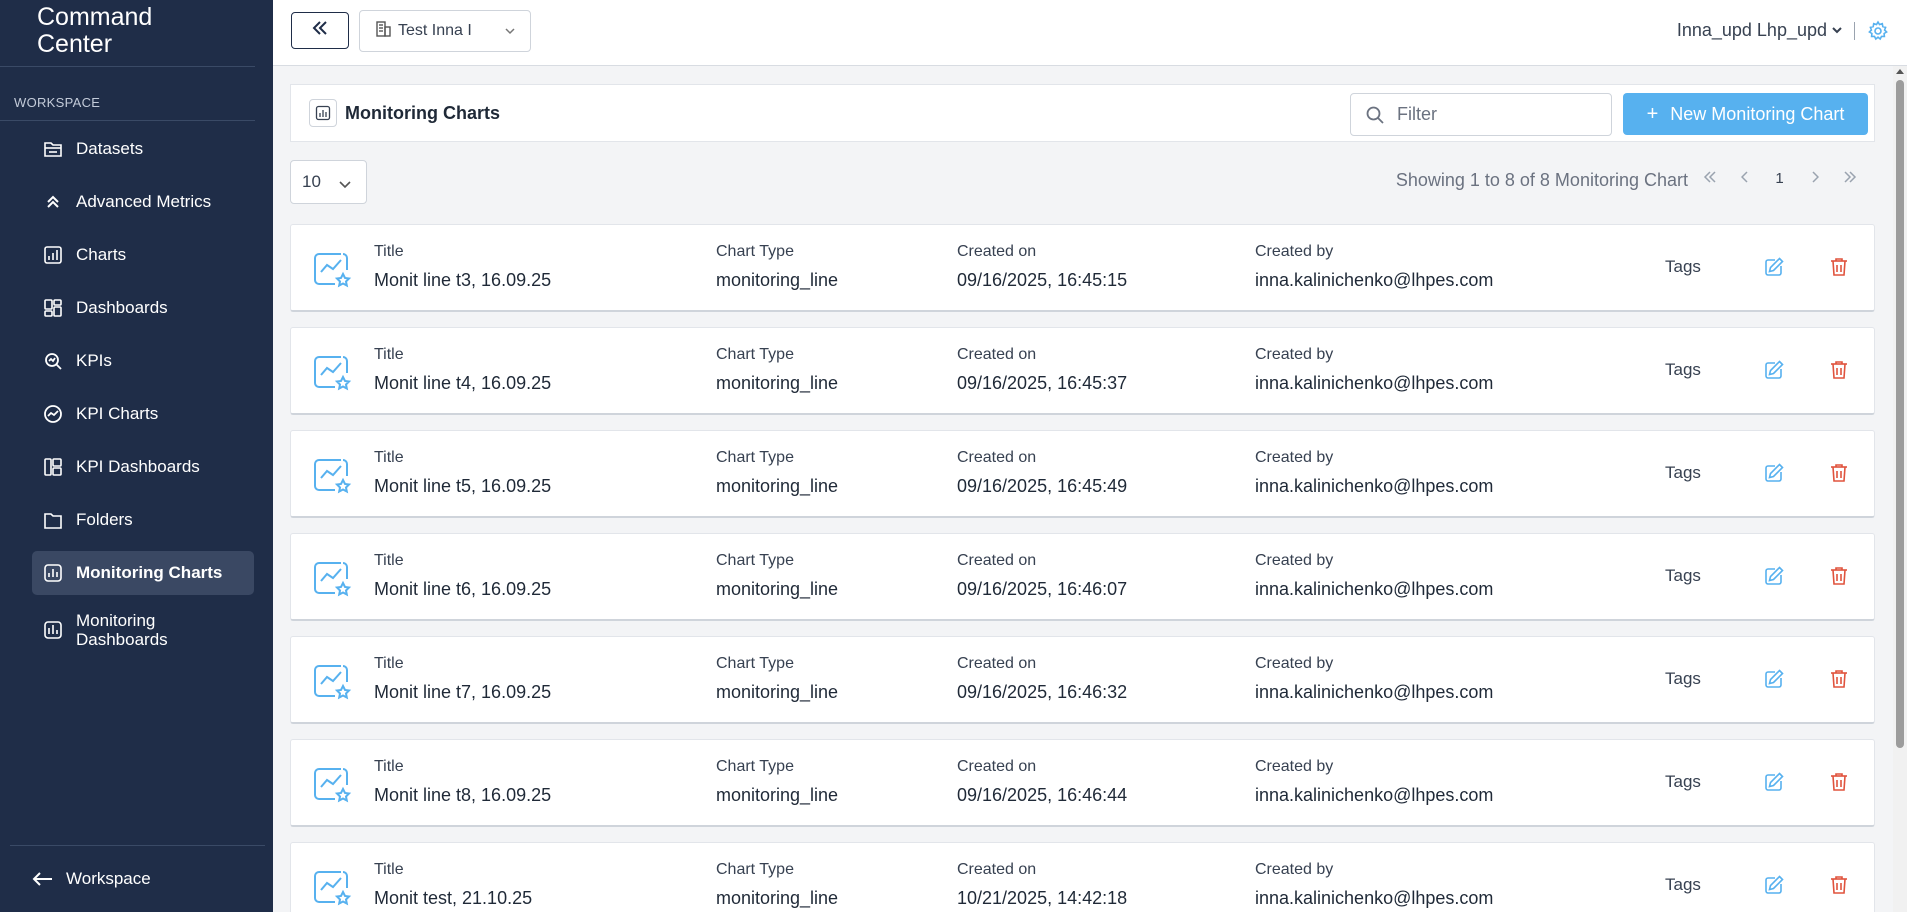 The width and height of the screenshot is (1907, 912). I want to click on first-page-icon, so click(1709, 178).